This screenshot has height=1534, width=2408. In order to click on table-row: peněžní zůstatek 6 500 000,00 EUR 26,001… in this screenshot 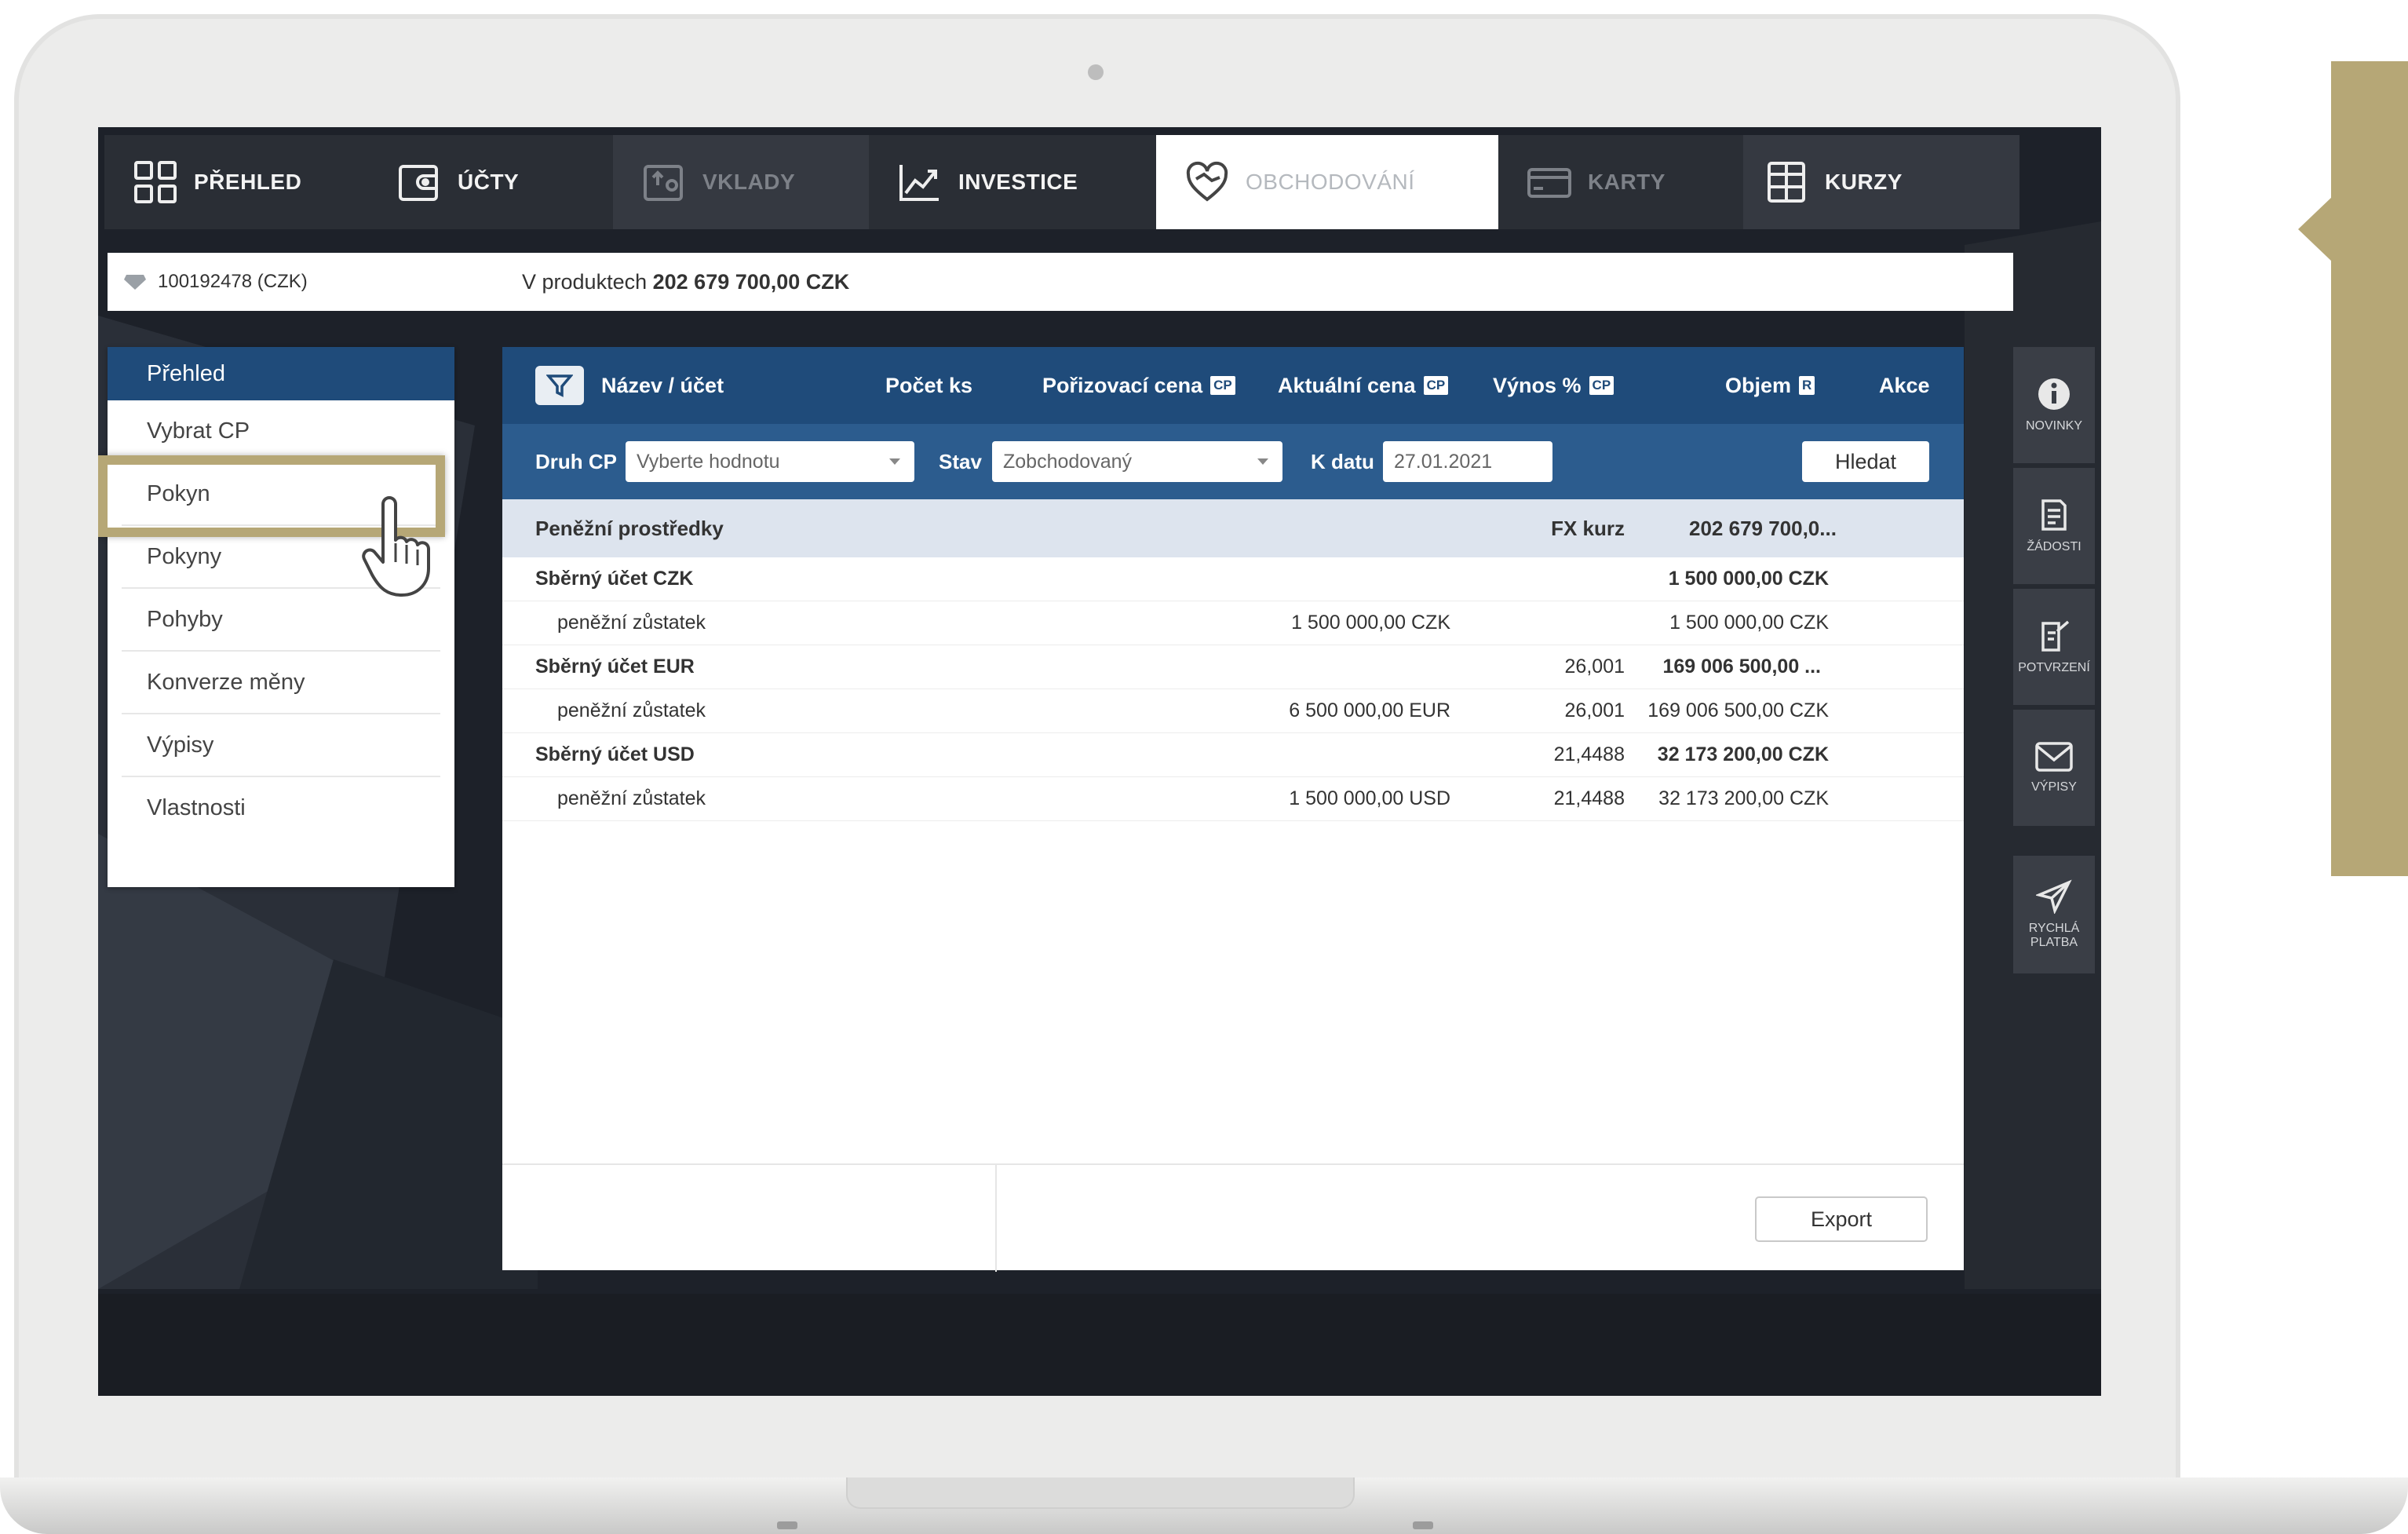, I will do `click(1233, 711)`.